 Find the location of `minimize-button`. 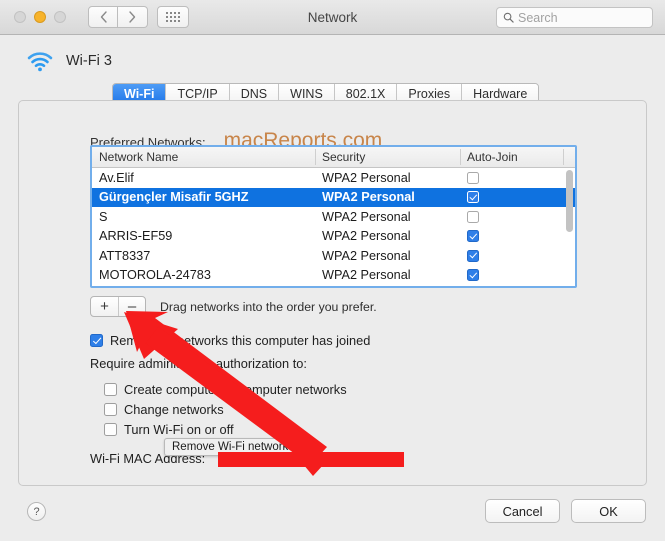

minimize-button is located at coordinates (40, 17).